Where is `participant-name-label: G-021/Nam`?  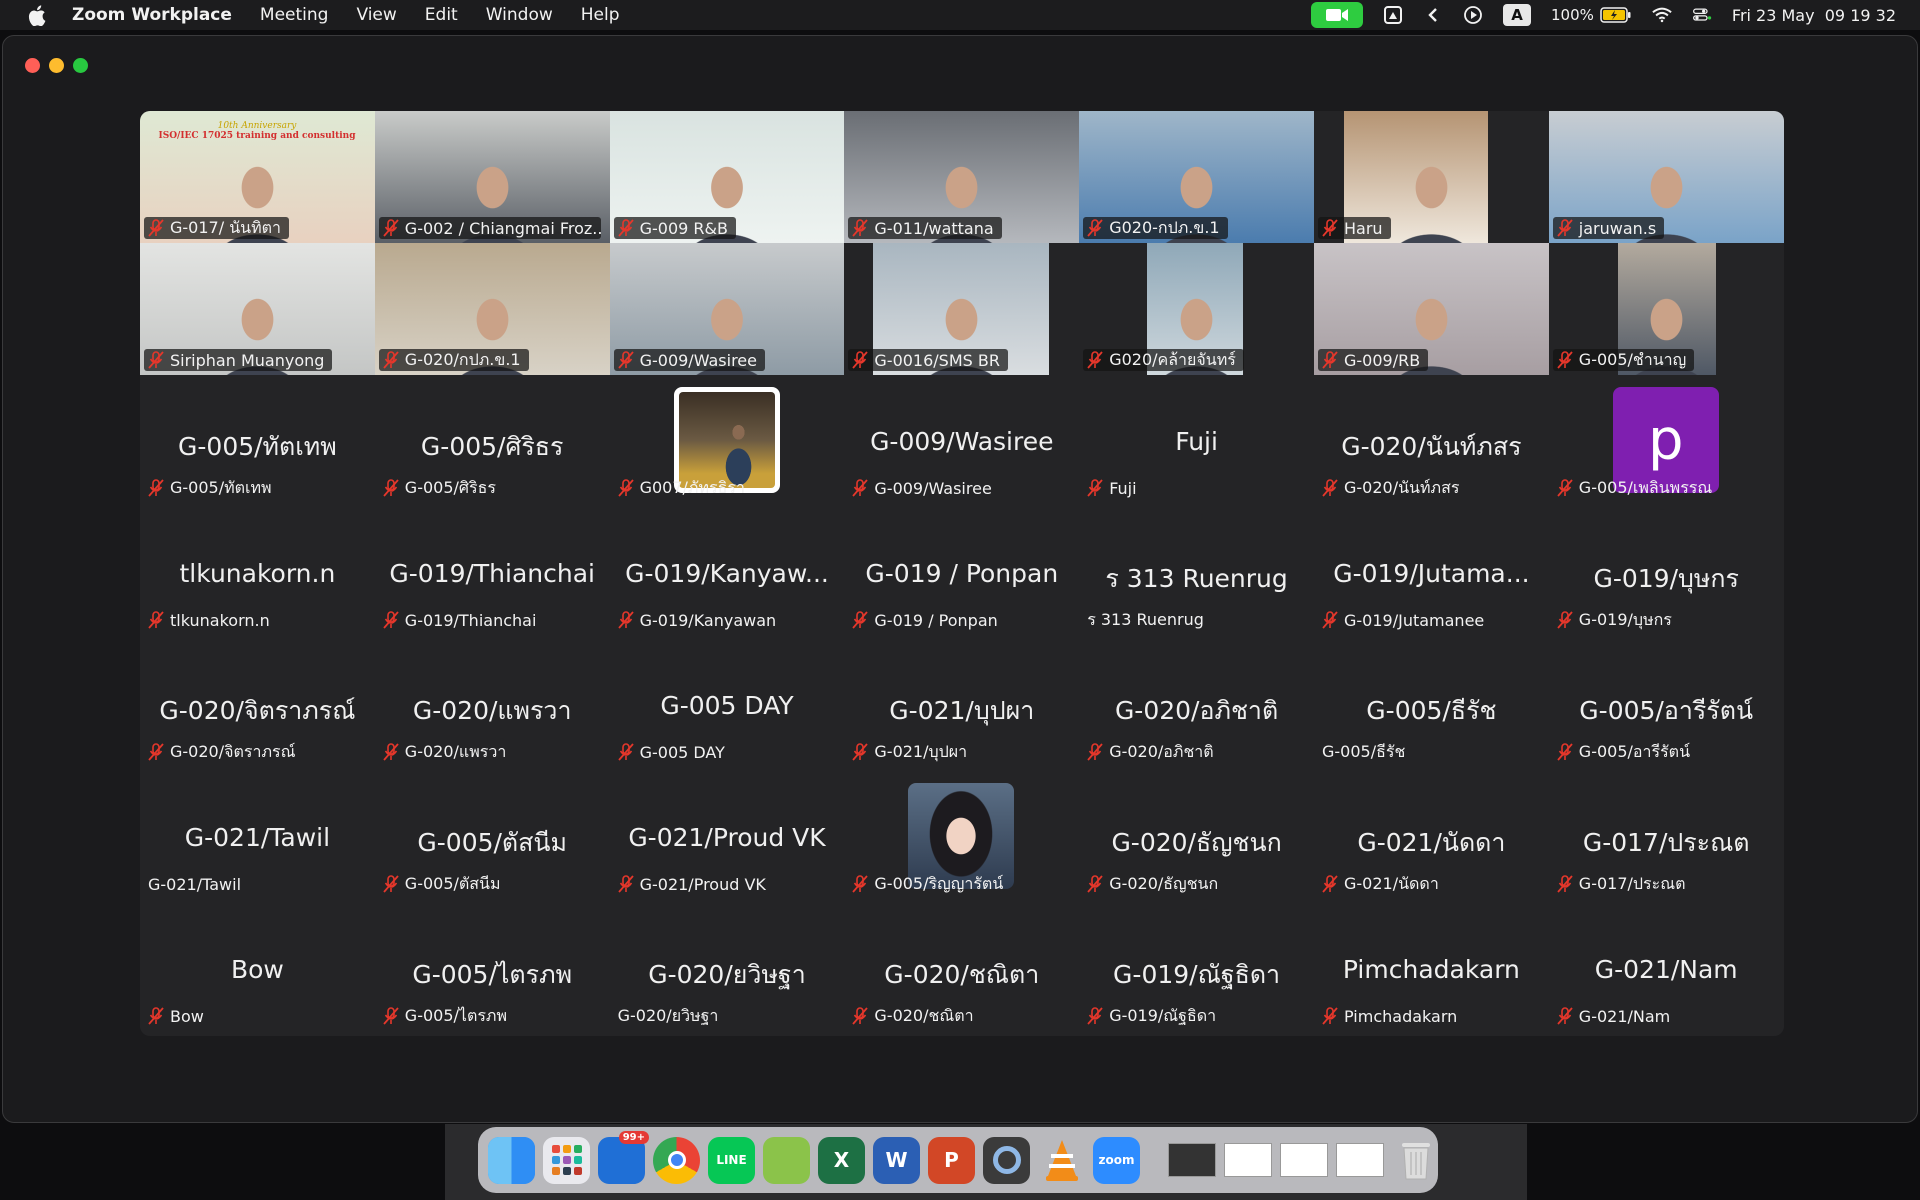 participant-name-label: G-021/Nam is located at coordinates (1615, 1016).